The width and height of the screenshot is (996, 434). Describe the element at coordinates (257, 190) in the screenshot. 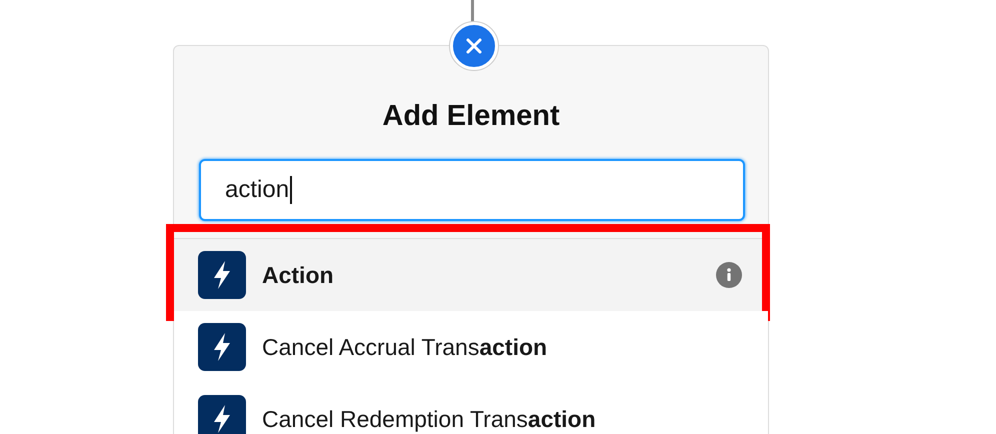

I see `search-value: action` at that location.